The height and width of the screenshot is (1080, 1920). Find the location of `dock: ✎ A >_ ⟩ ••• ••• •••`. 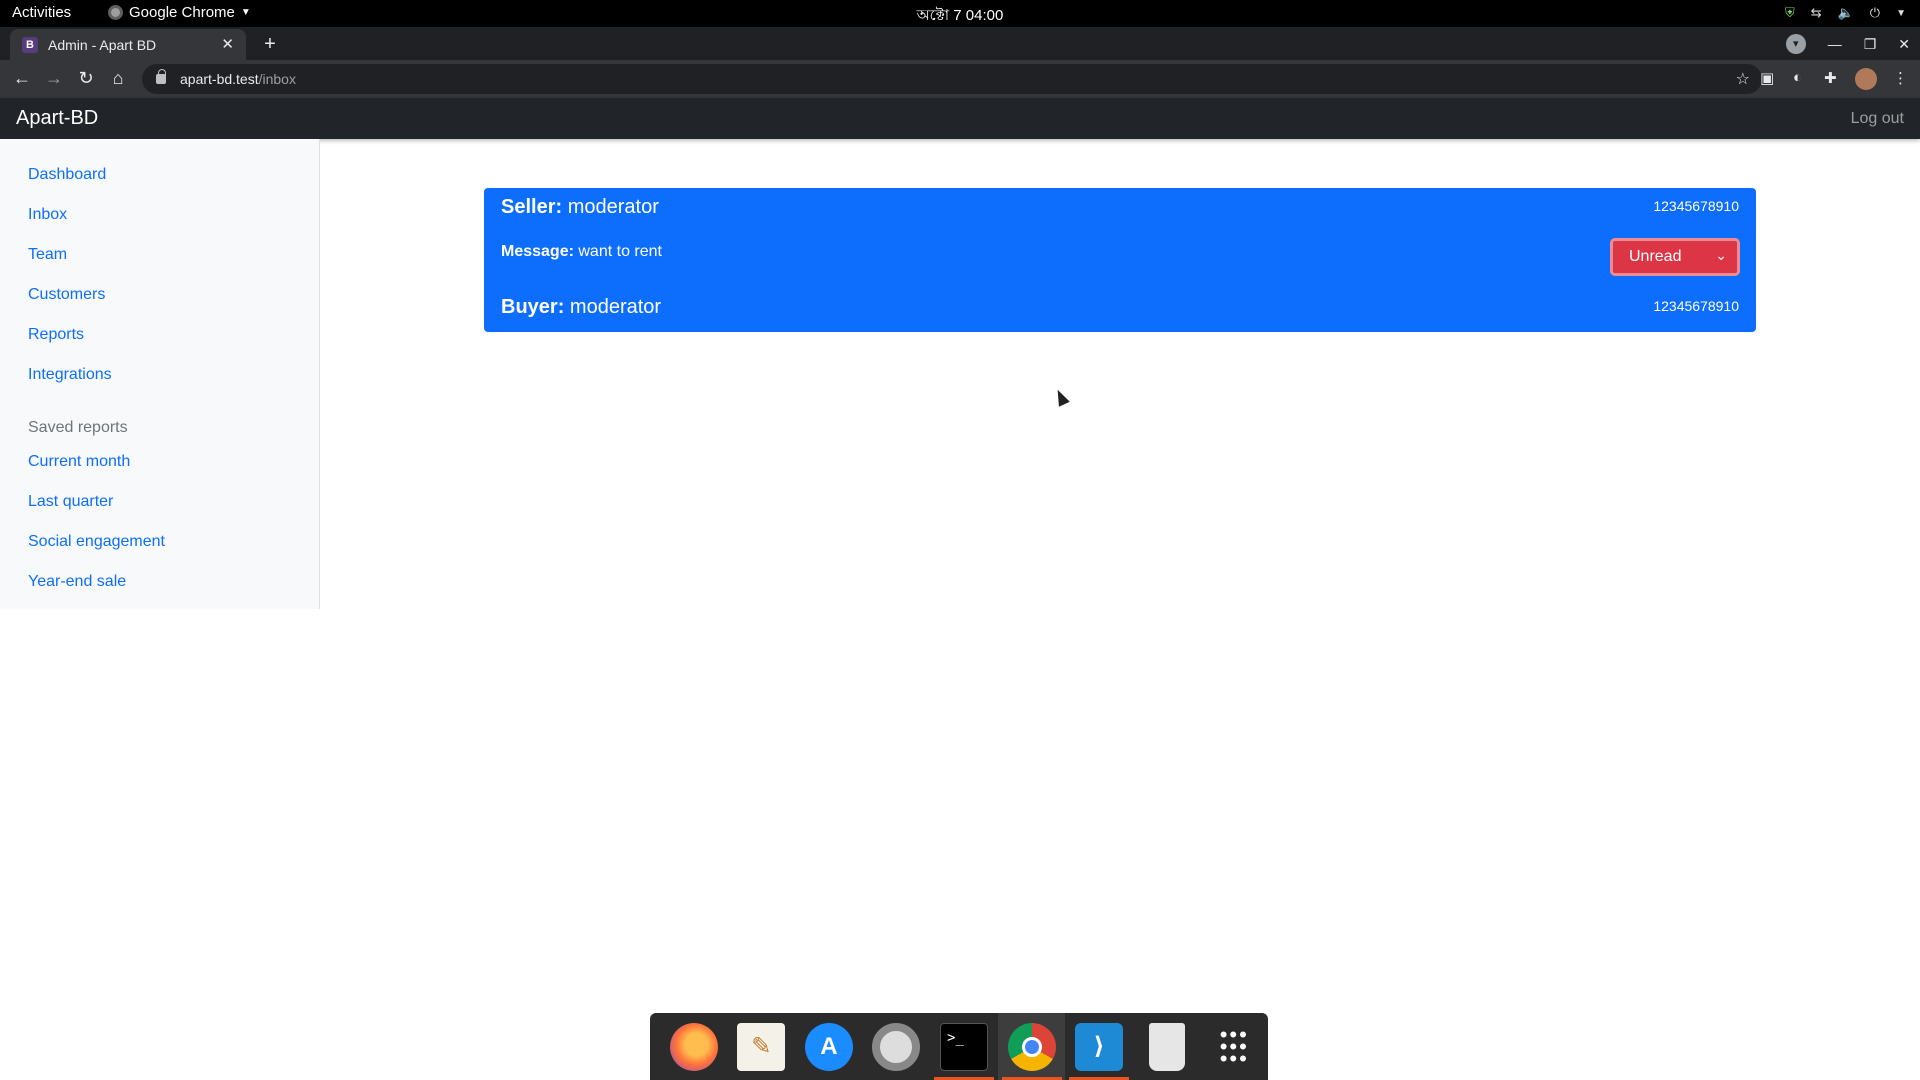

dock: ✎ A >_ ⟩ ••• ••• ••• is located at coordinates (959, 1046).